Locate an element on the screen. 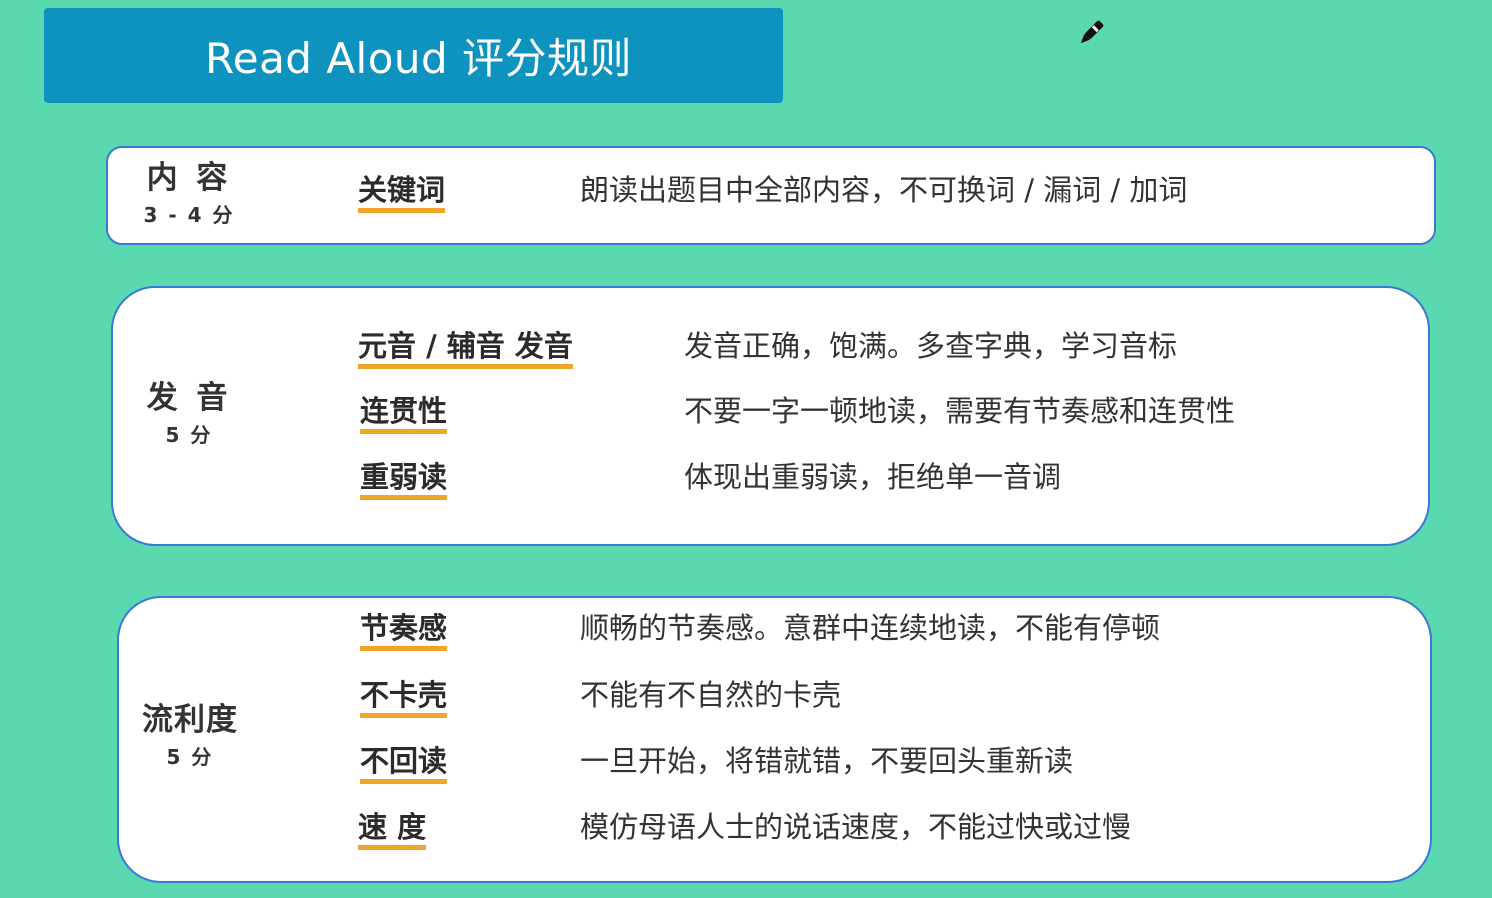  pen-icon is located at coordinates (1092, 32).